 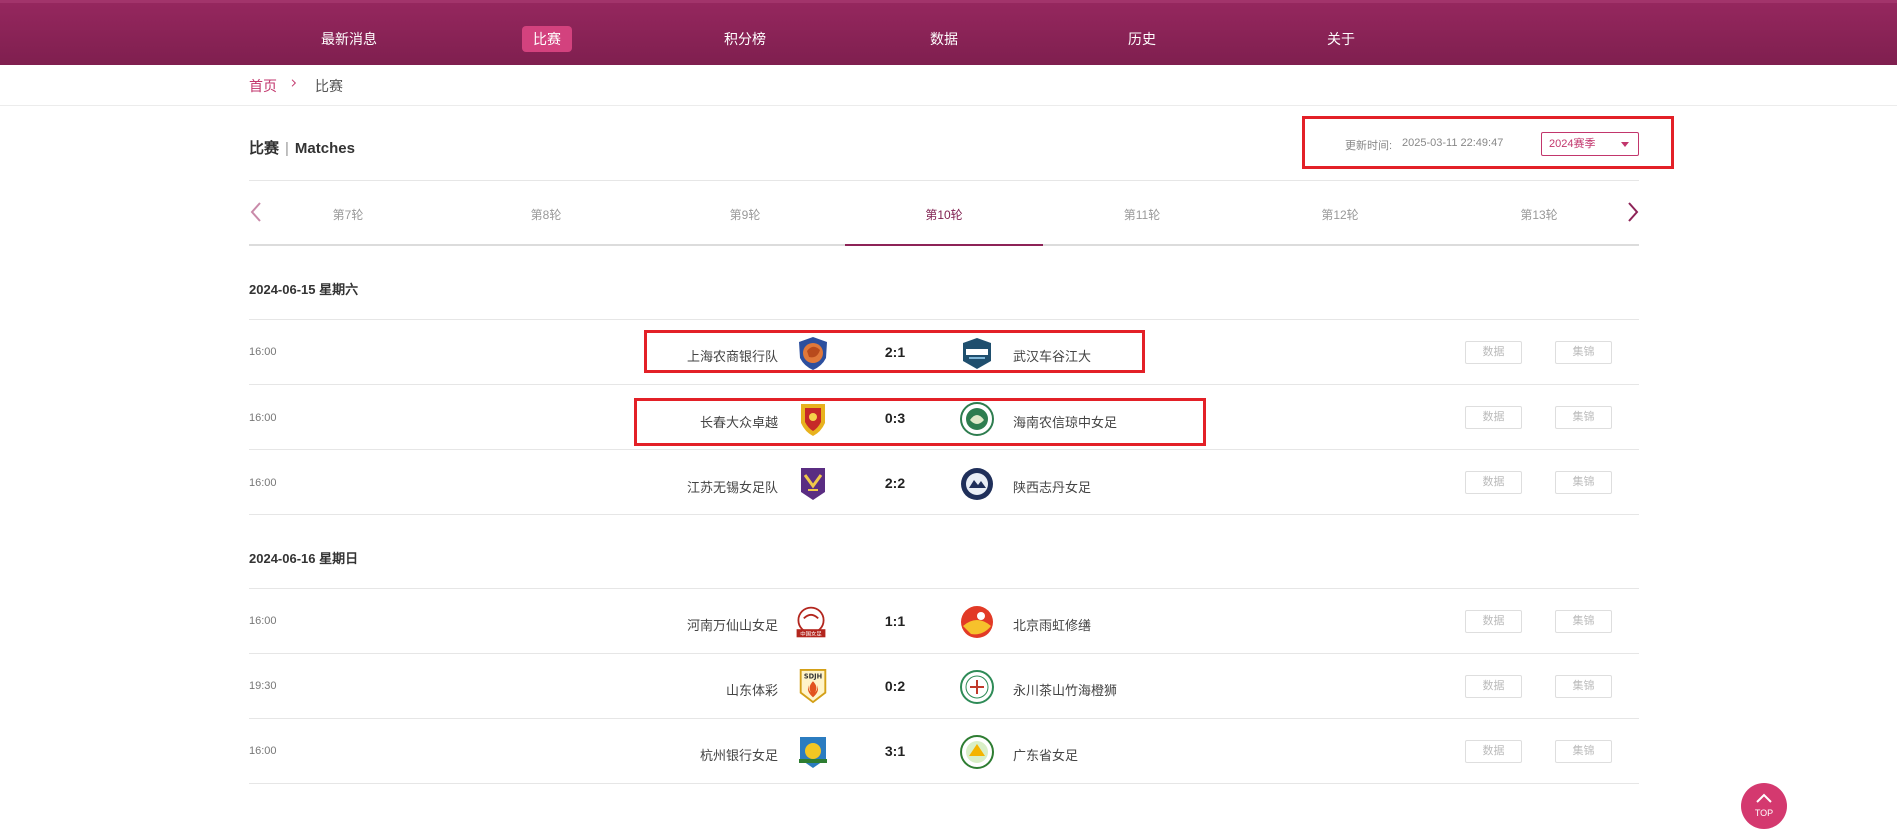 I want to click on match-score: 1:1, so click(x=895, y=621).